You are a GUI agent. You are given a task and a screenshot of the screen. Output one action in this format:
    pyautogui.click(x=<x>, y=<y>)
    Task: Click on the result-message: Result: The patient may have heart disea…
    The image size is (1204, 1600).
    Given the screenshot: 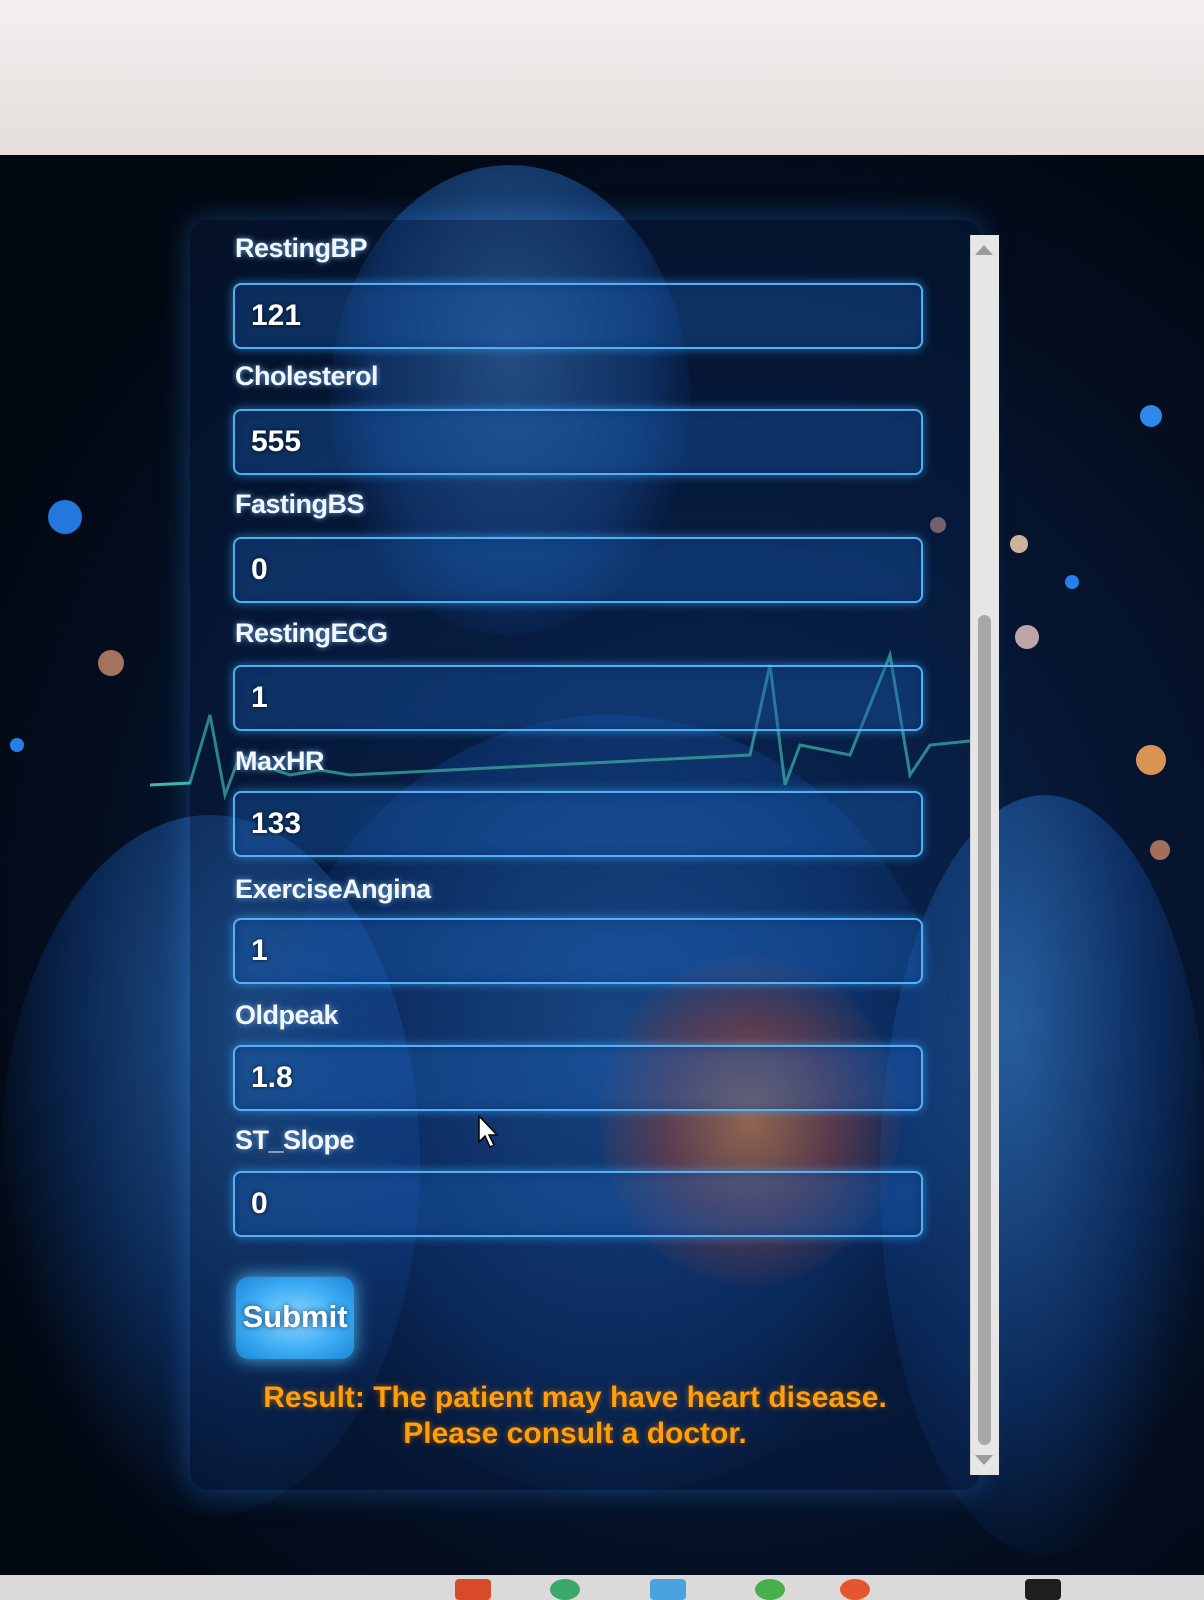 What is the action you would take?
    pyautogui.click(x=575, y=1416)
    